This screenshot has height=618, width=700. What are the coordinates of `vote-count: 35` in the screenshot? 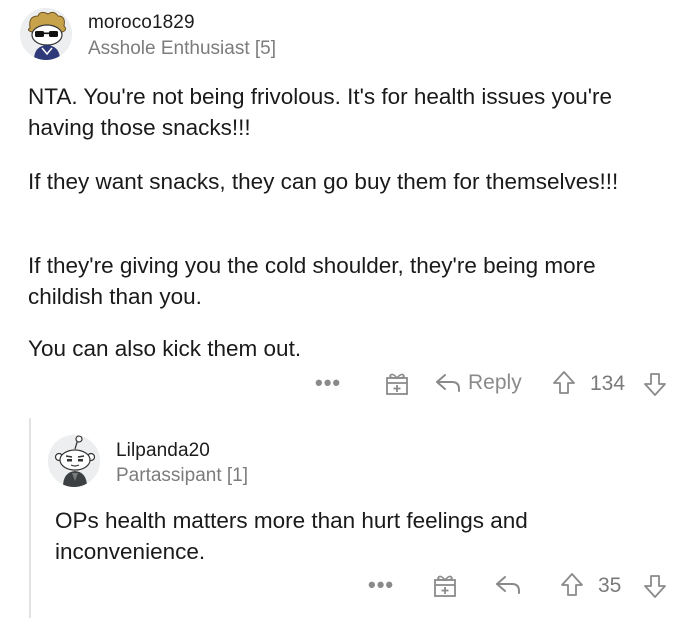 It's located at (610, 585).